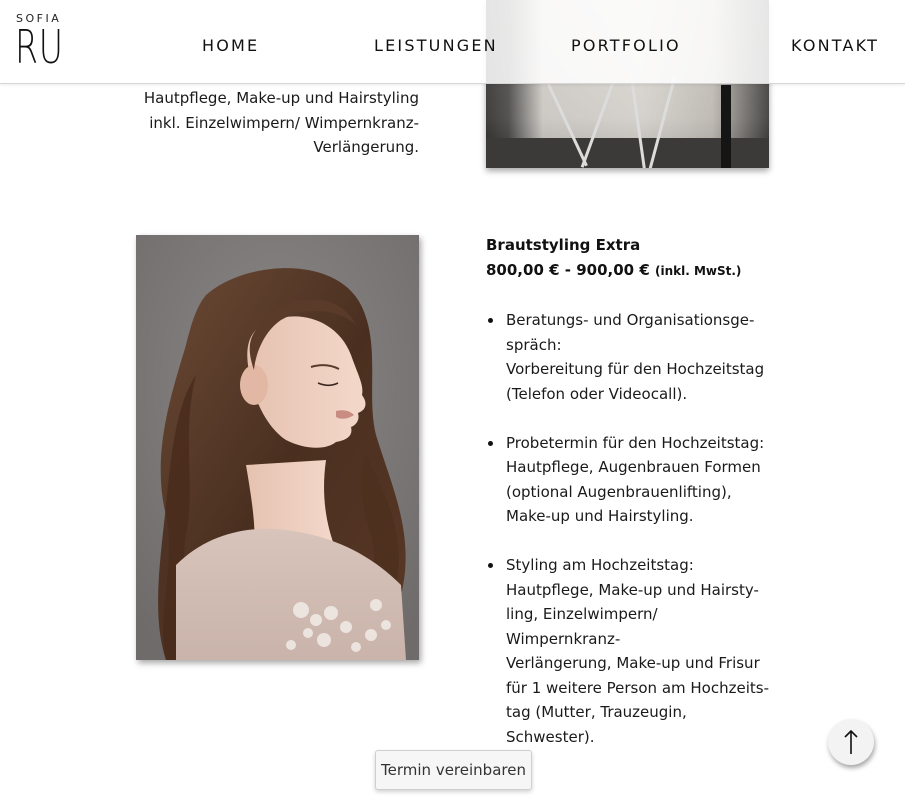  What do you see at coordinates (626, 45) in the screenshot?
I see `nav-portfolio: PORTFOLIO` at bounding box center [626, 45].